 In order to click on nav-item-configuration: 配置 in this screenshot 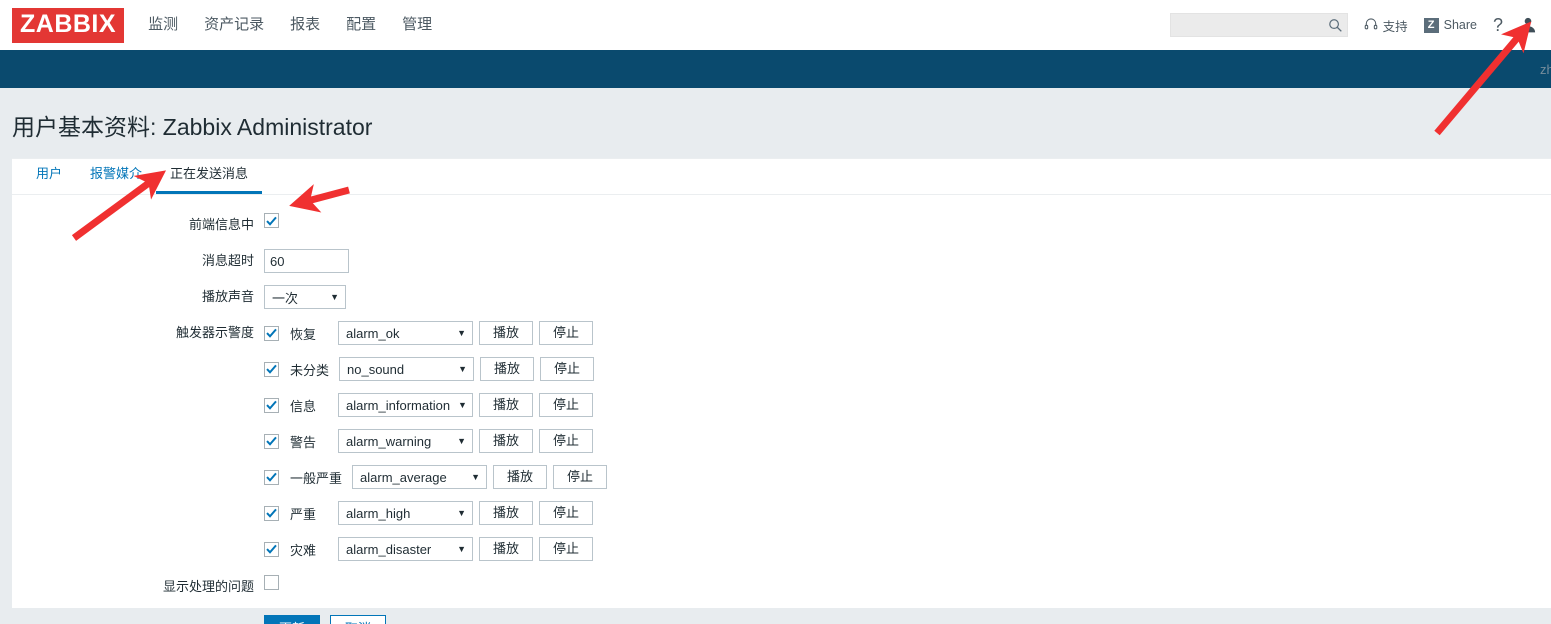, I will do `click(361, 25)`.